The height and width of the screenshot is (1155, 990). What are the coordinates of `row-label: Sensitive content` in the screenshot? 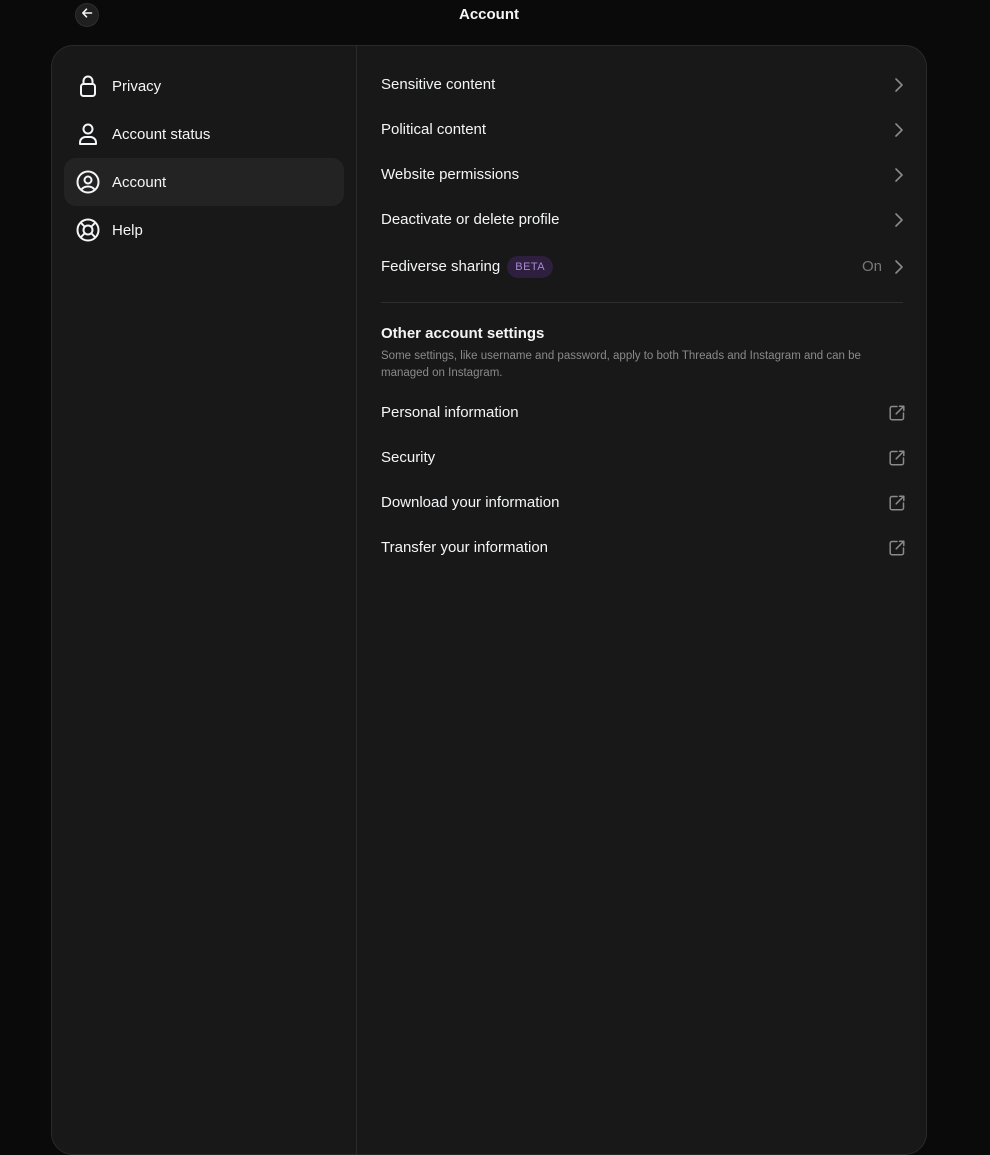 It's located at (438, 84).